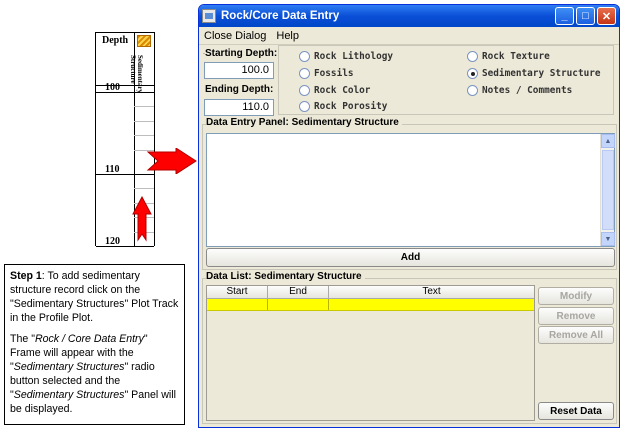 This screenshot has width=624, height=431. Describe the element at coordinates (343, 106) in the screenshot. I see `radio-rock-porosity: Rock Porosity` at that location.